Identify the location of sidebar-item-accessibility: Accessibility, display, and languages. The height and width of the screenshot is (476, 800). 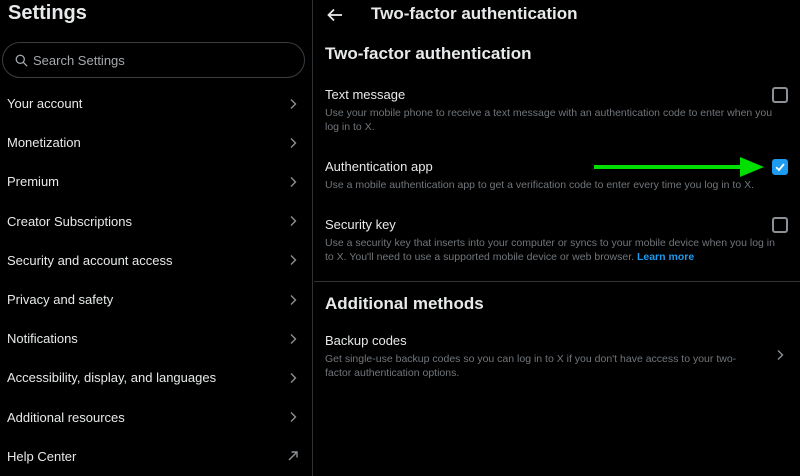
(156, 377).